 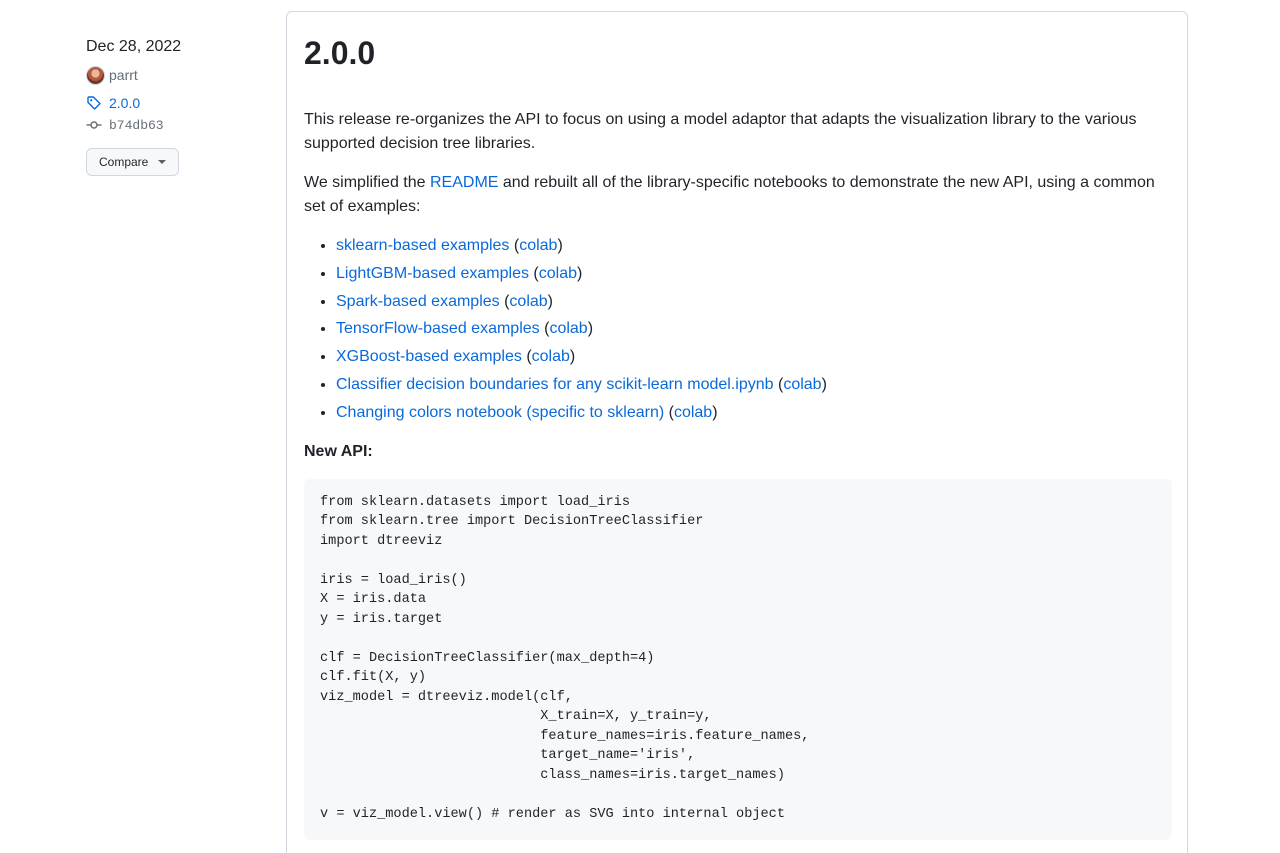 What do you see at coordinates (171, 75) in the screenshot?
I see `author-row: parrt` at bounding box center [171, 75].